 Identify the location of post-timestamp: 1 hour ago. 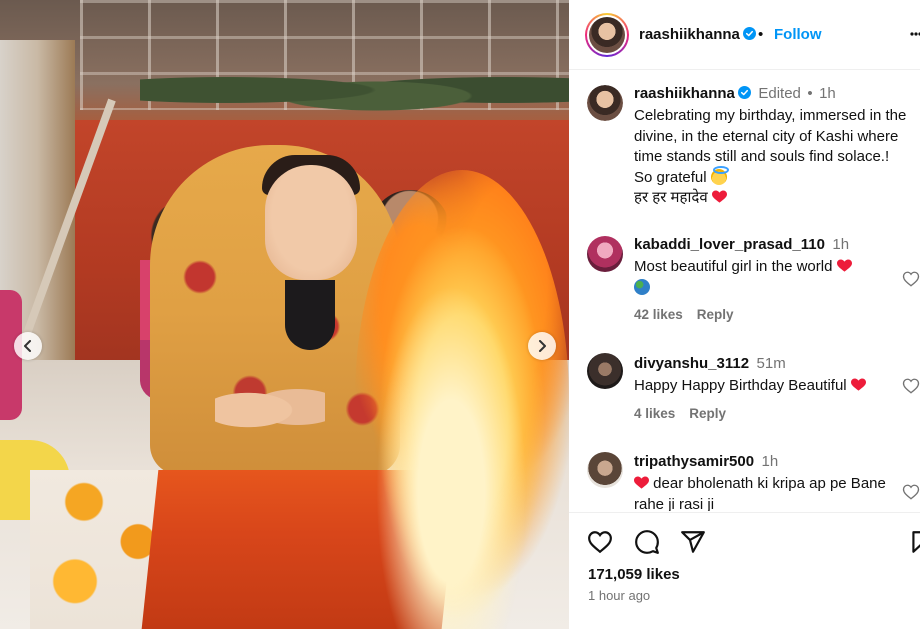
(619, 595).